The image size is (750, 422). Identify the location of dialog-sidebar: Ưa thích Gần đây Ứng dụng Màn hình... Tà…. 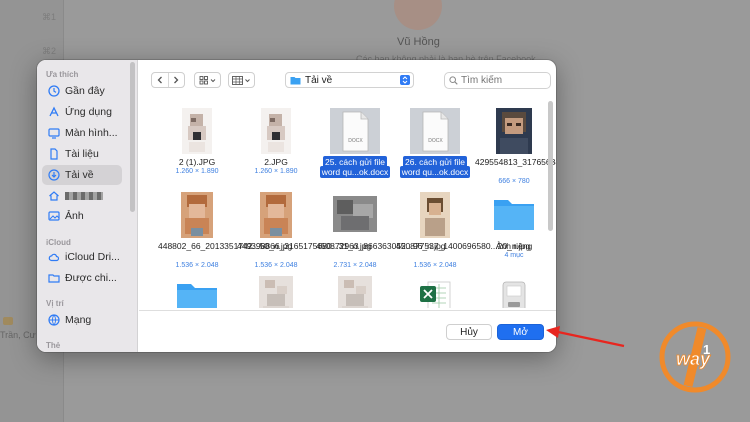
(87, 206).